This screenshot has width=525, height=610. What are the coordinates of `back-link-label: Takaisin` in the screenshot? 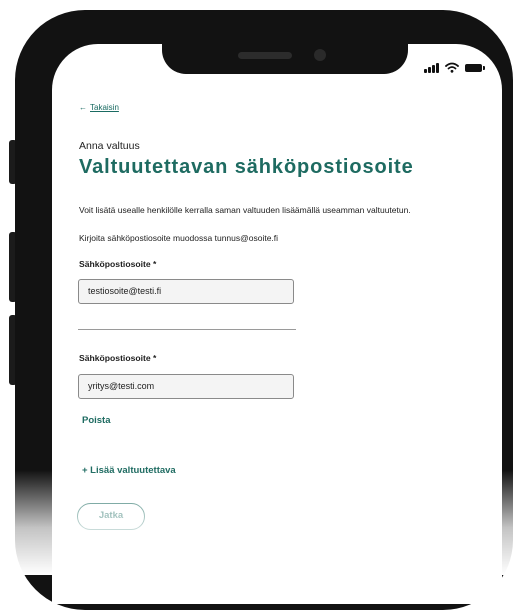 It's located at (104, 107).